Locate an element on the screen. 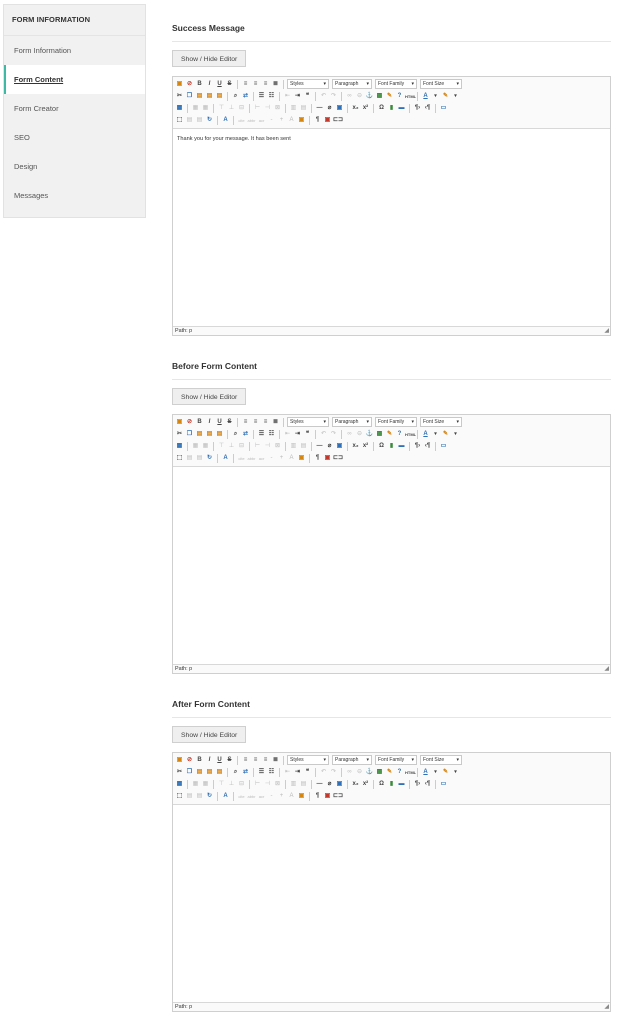 The image size is (625, 1024). indent-icon: ⇥ is located at coordinates (297, 96).